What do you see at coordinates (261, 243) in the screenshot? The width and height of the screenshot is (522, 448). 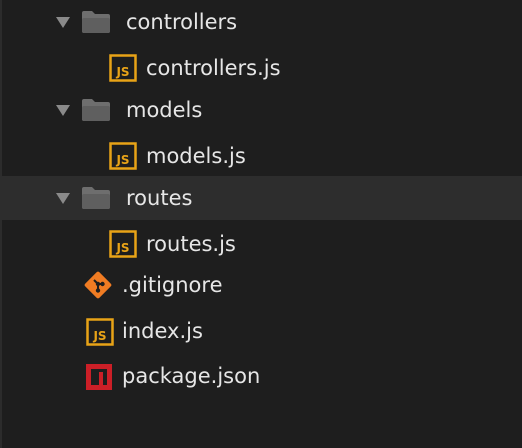 I see `tree-file-routes-js: JS routes.js` at bounding box center [261, 243].